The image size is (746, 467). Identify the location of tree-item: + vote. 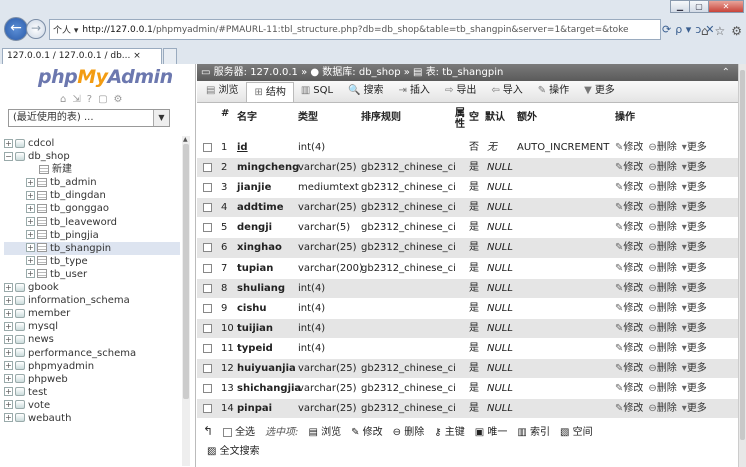
(92, 405).